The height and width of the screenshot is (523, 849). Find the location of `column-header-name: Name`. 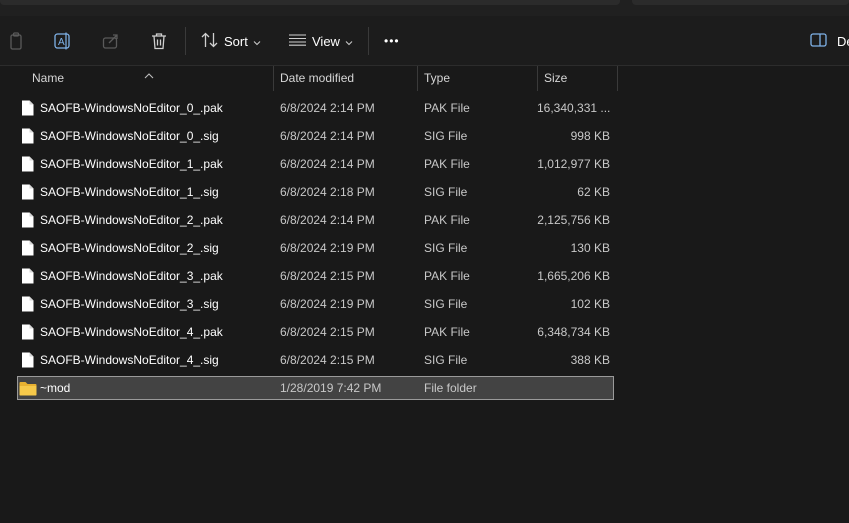

column-header-name: Name is located at coordinates (48, 78).